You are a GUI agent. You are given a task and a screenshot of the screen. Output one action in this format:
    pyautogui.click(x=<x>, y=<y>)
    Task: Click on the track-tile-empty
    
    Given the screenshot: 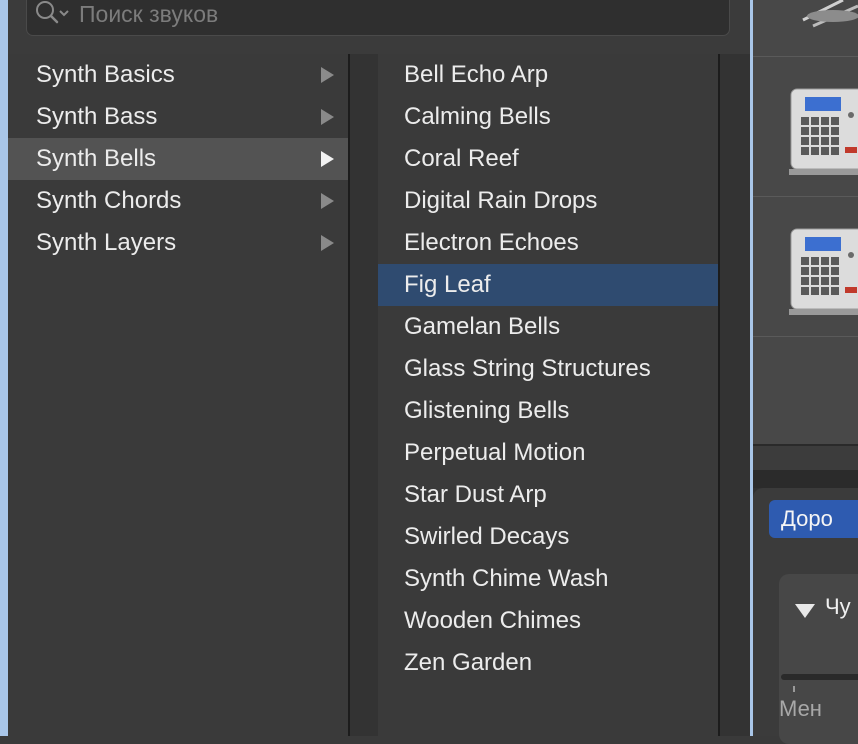 What is the action you would take?
    pyautogui.click(x=805, y=390)
    